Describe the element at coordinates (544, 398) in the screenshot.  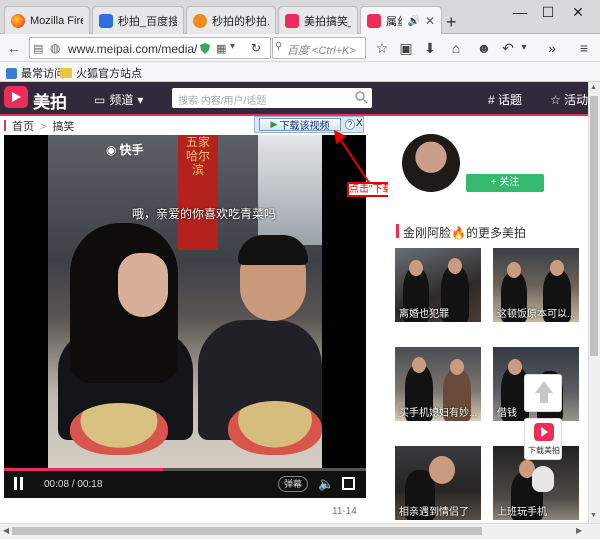
I see `arrow-up-stem` at that location.